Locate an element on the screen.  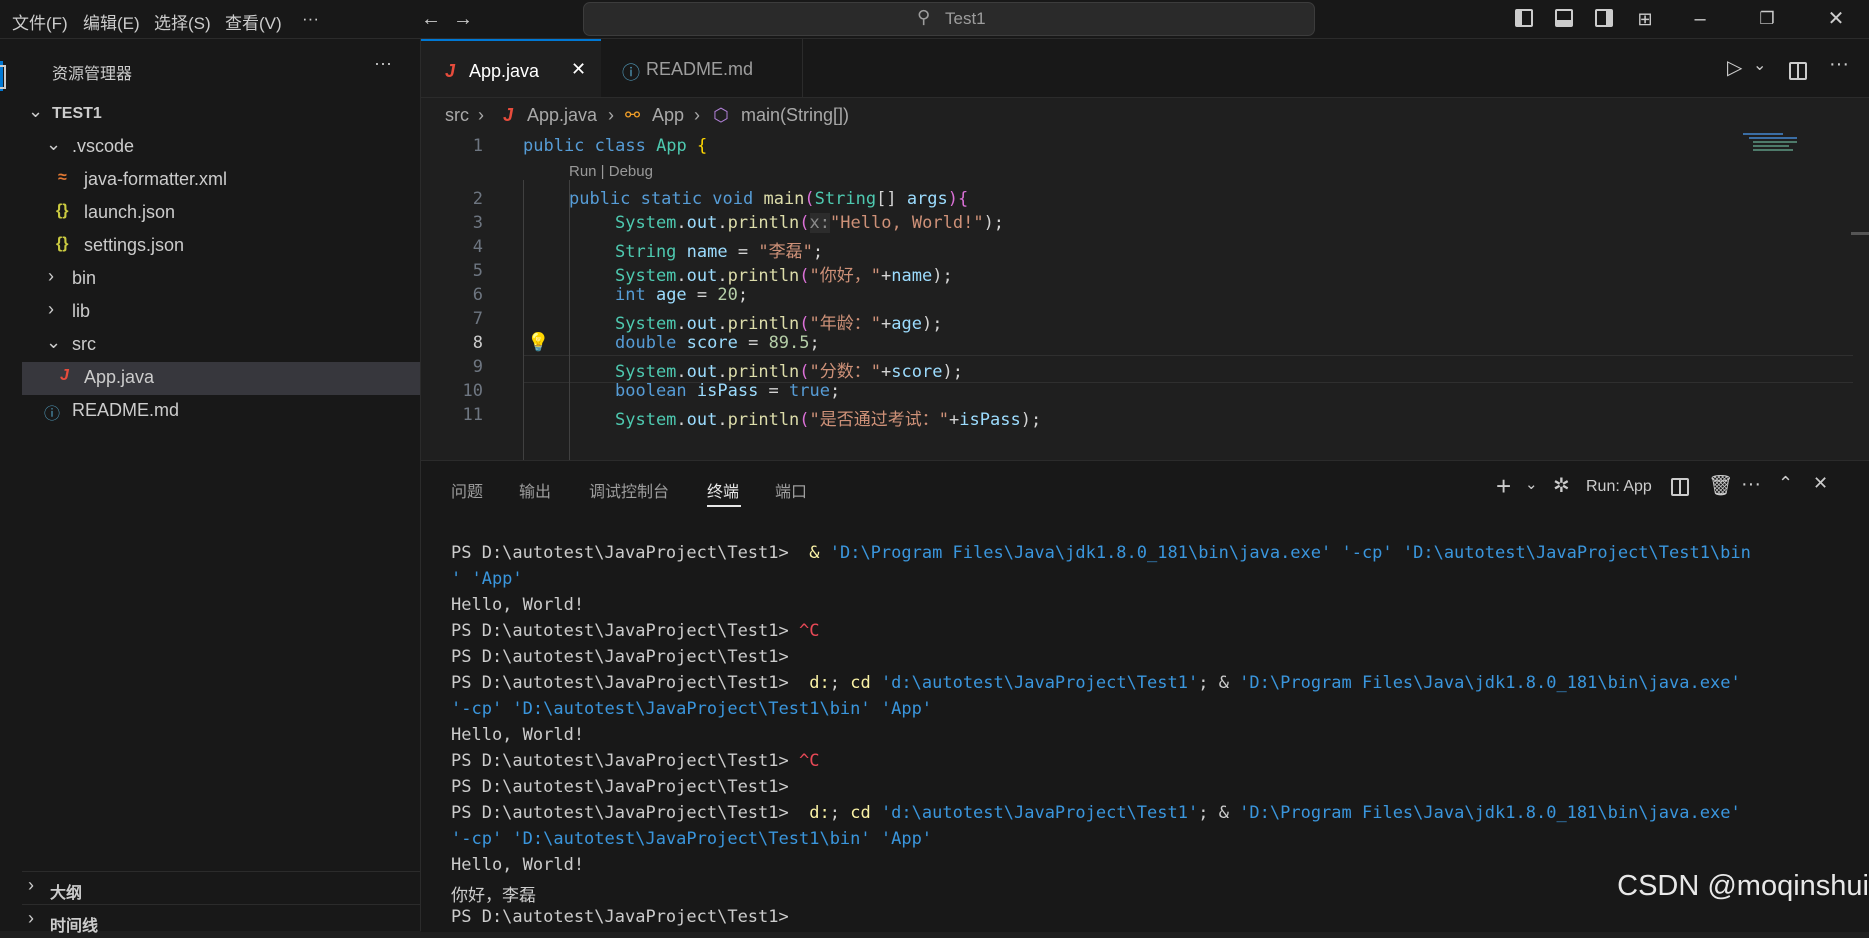
menu-view: 查看(V) is located at coordinates (253, 21).